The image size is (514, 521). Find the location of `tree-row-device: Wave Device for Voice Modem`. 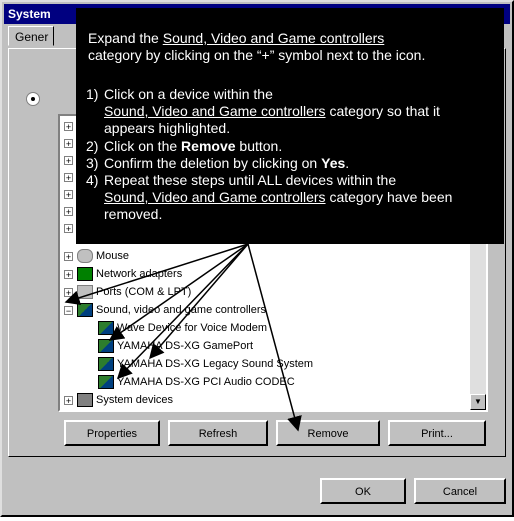

tree-row-device: Wave Device for Voice Modem is located at coordinates (182, 328).